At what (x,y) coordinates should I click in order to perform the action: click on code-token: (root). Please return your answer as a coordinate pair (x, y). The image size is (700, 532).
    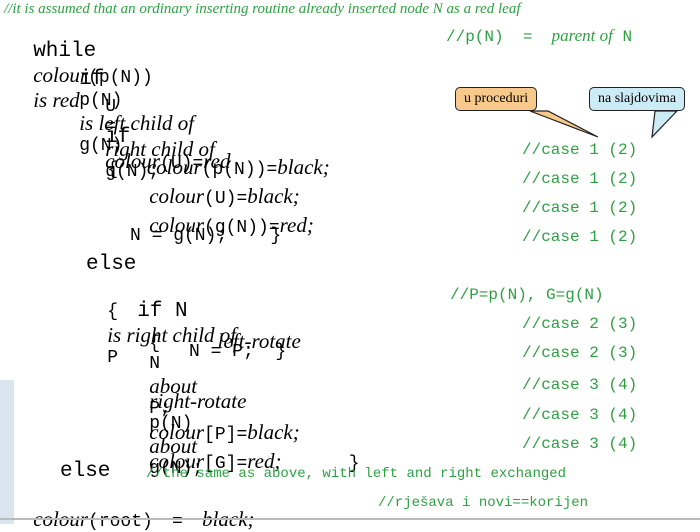
    Looking at the image, I should click on (120, 522).